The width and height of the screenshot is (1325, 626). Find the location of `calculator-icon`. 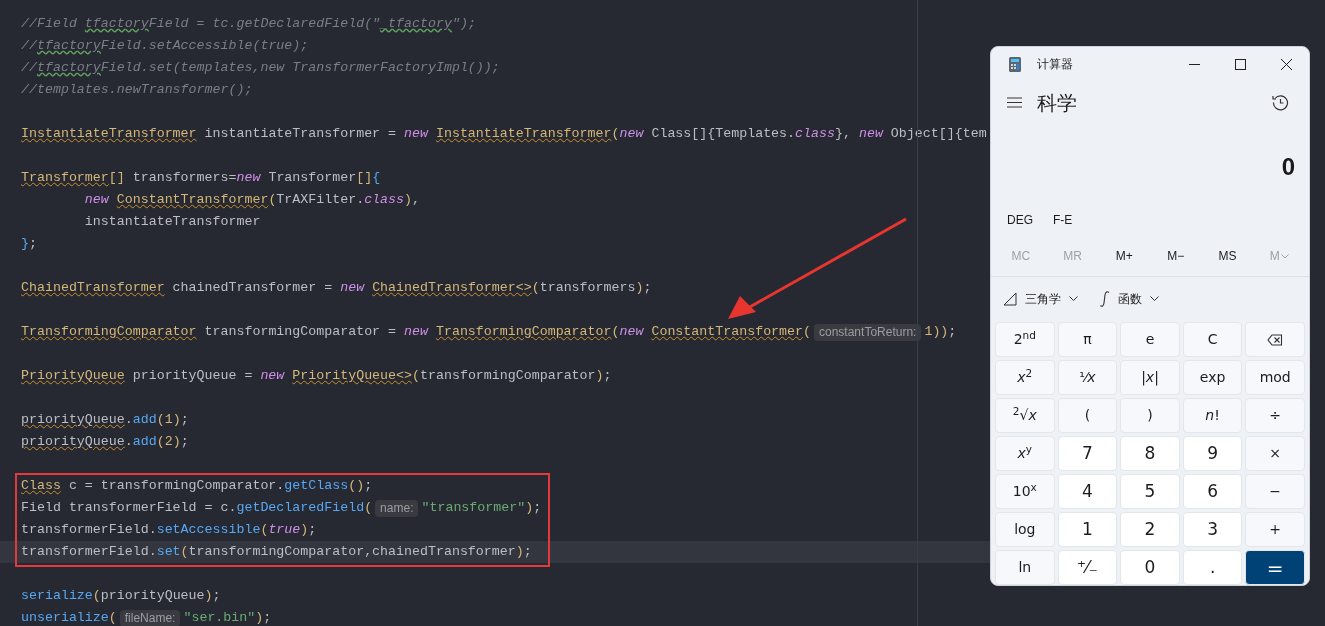

calculator-icon is located at coordinates (1015, 64).